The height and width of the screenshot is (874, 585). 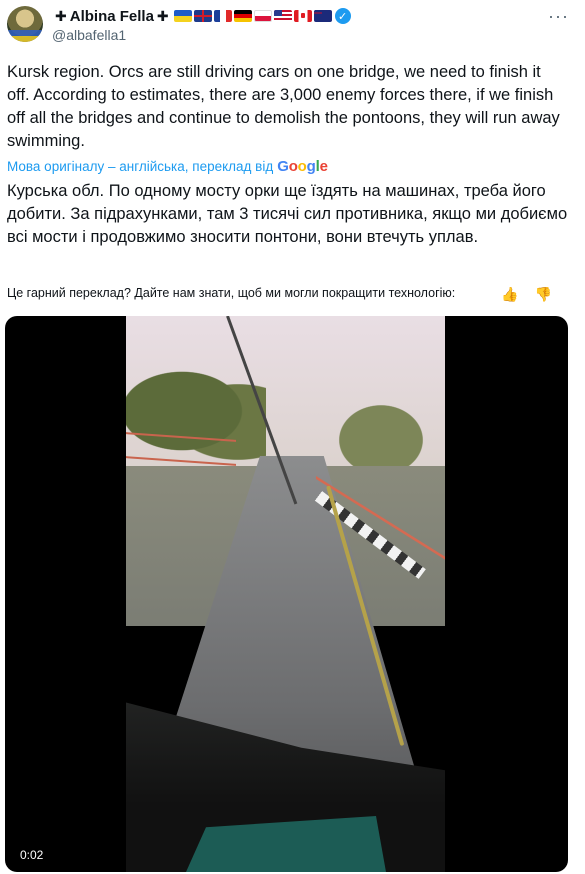 What do you see at coordinates (526, 294) in the screenshot?
I see `feedback-buttons: 👍 👎` at bounding box center [526, 294].